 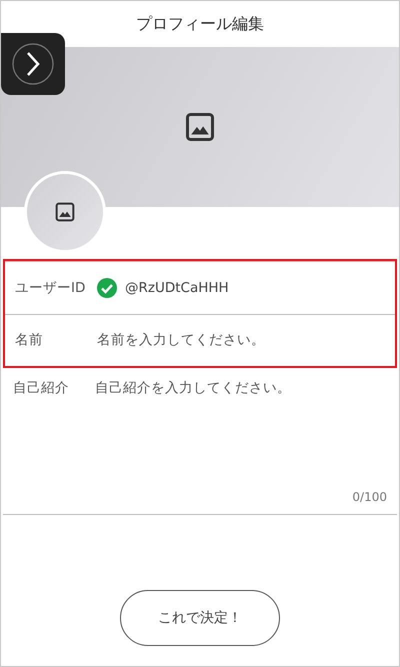 I want to click on forward-button, so click(x=33, y=64).